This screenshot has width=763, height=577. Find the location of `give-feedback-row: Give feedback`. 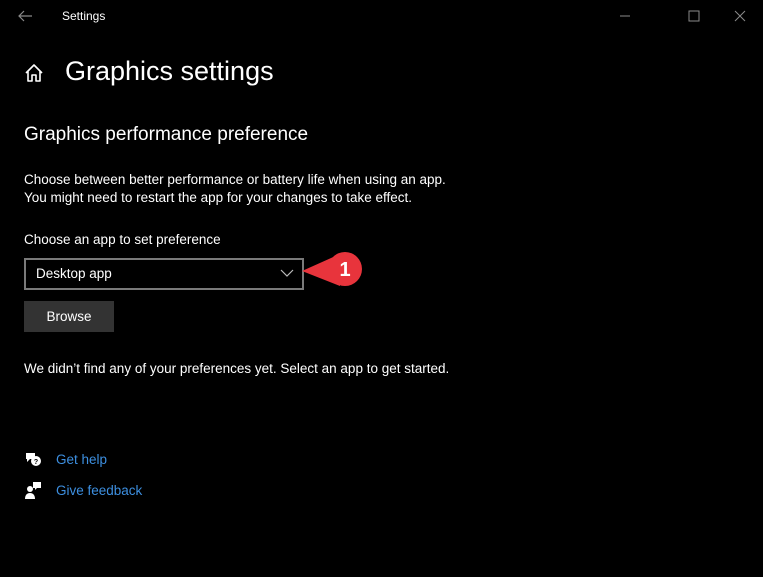

give-feedback-row: Give feedback is located at coordinates (83, 490).